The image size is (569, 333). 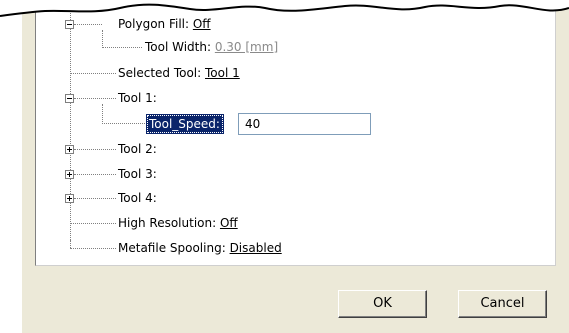 What do you see at coordinates (185, 124) in the screenshot?
I see `tool-speed-label: Tool_Speed:` at bounding box center [185, 124].